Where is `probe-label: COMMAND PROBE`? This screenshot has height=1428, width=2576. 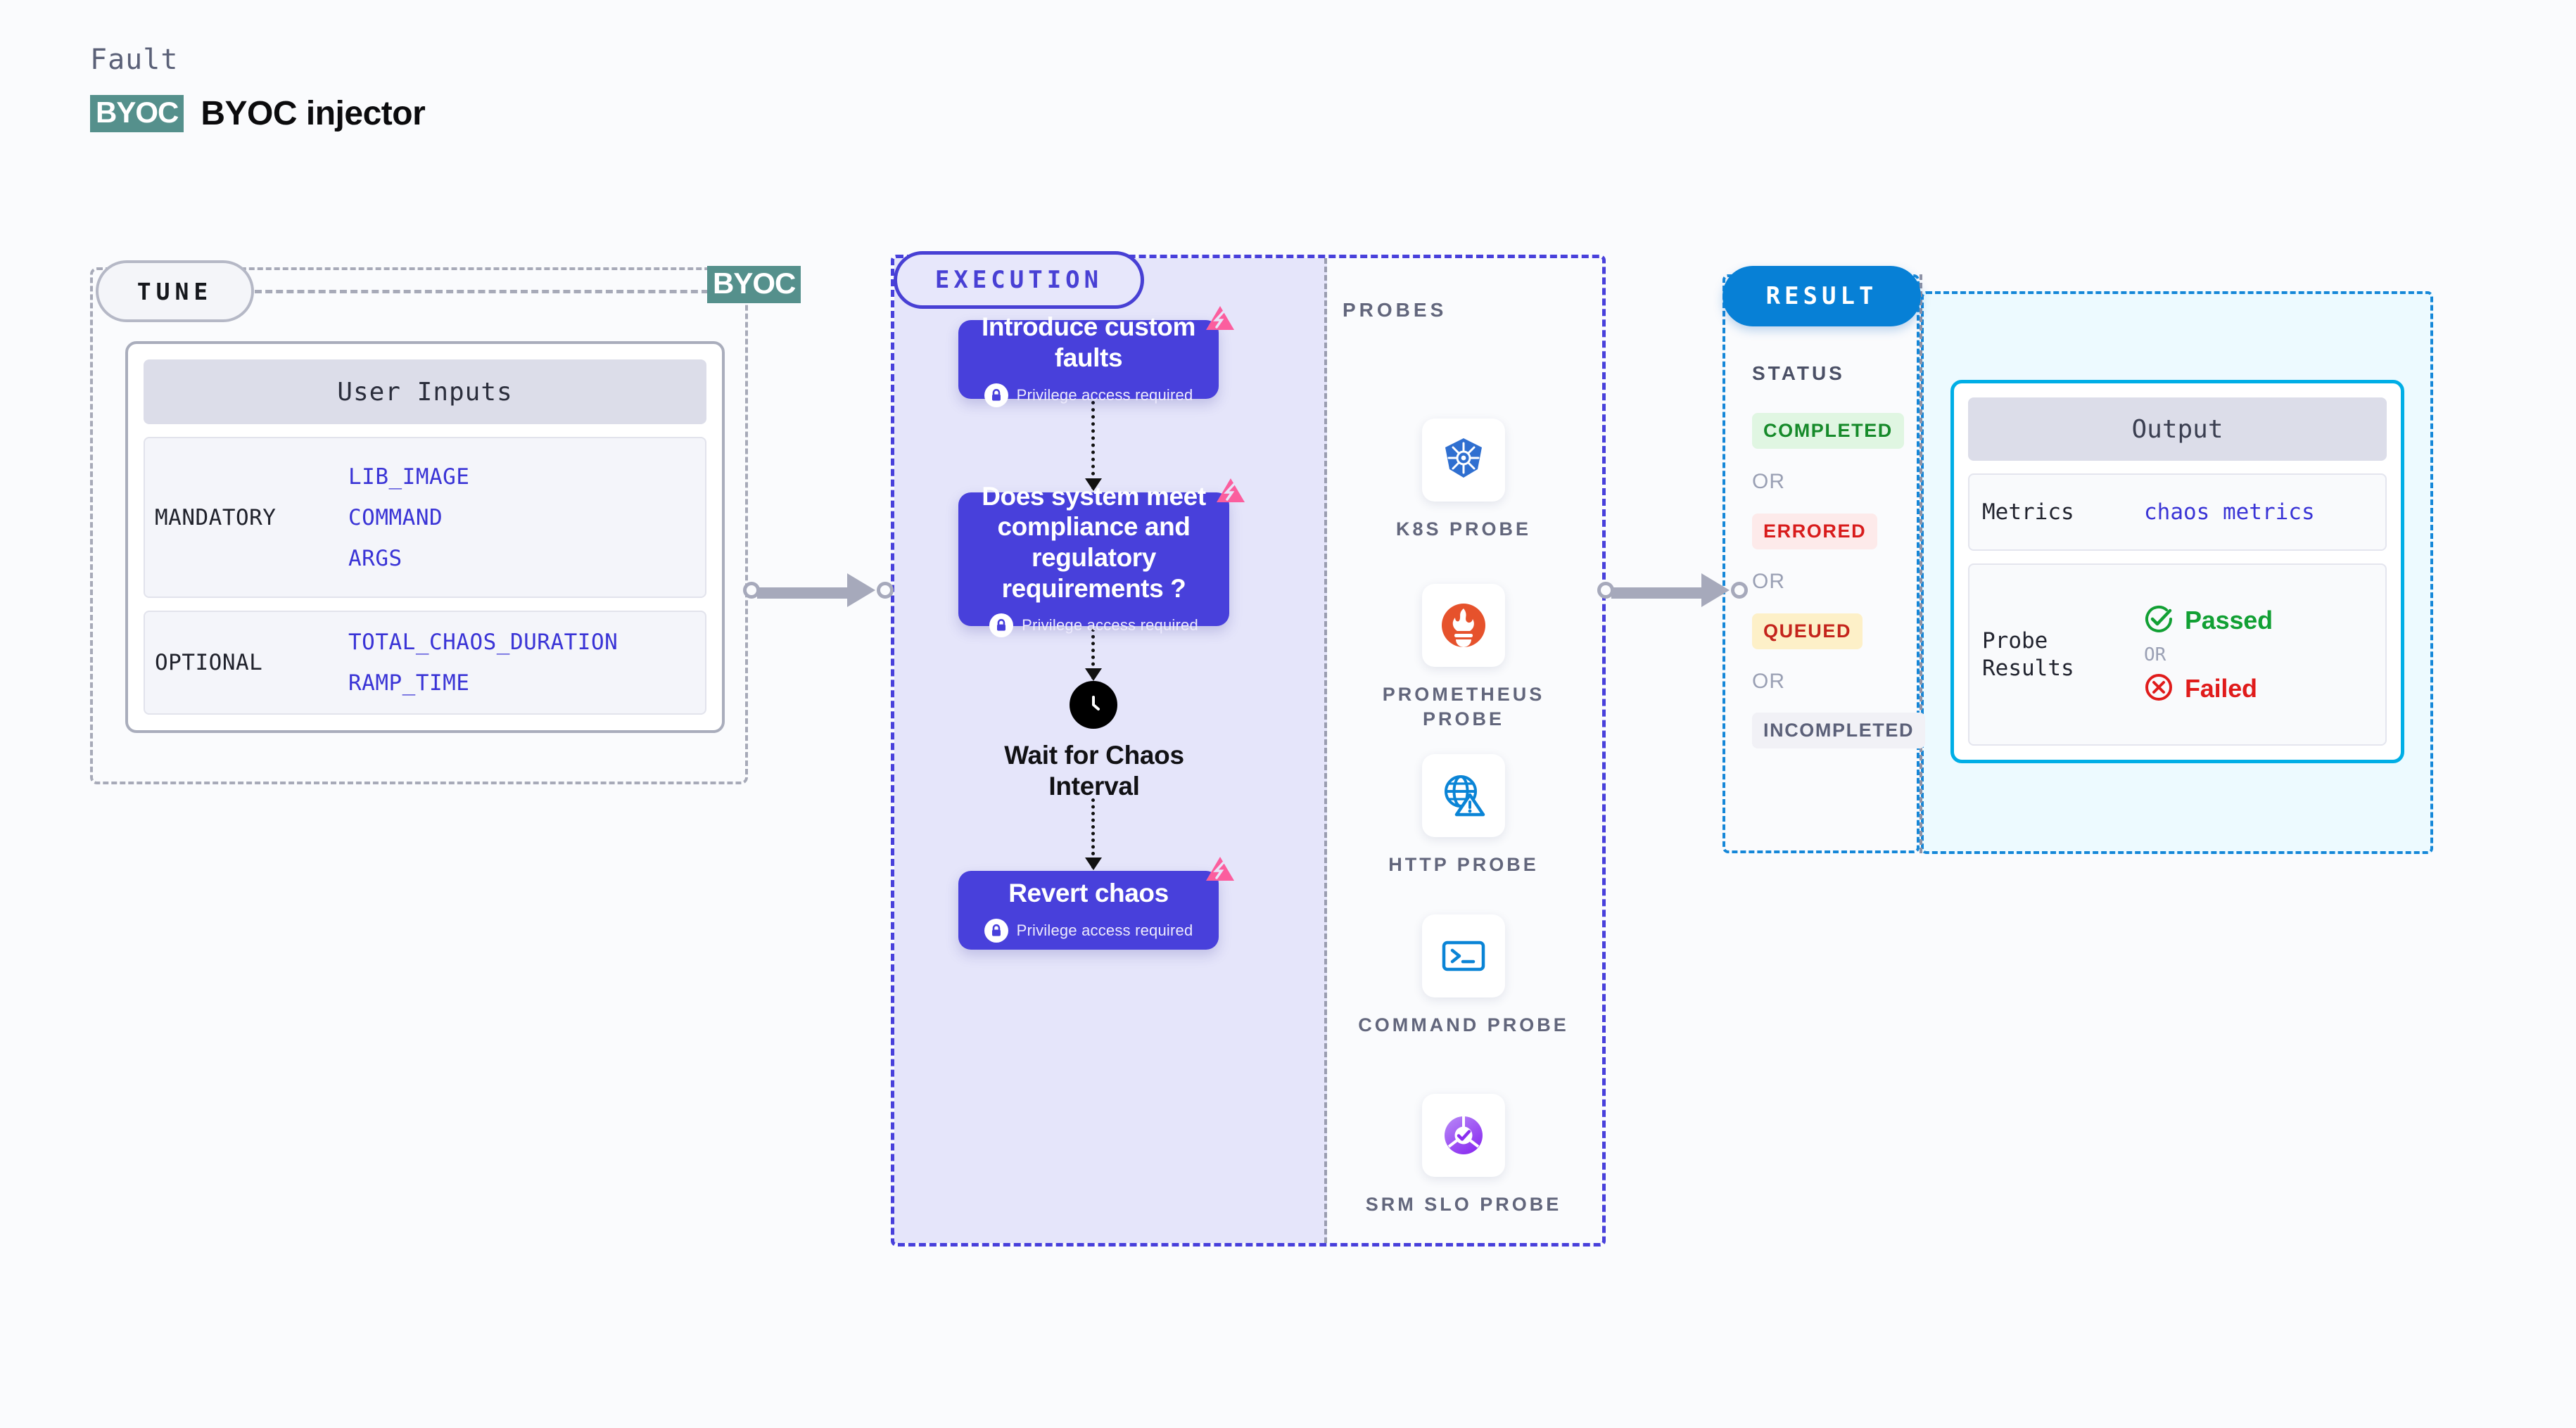
probe-label: COMMAND PROBE is located at coordinates (1463, 1024).